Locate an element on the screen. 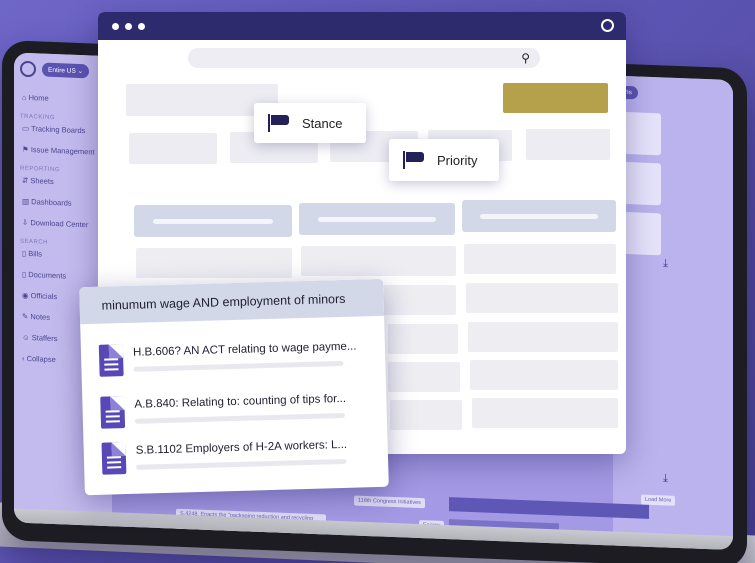  sidebar-section-tracking: TRACKING is located at coordinates (38, 117).